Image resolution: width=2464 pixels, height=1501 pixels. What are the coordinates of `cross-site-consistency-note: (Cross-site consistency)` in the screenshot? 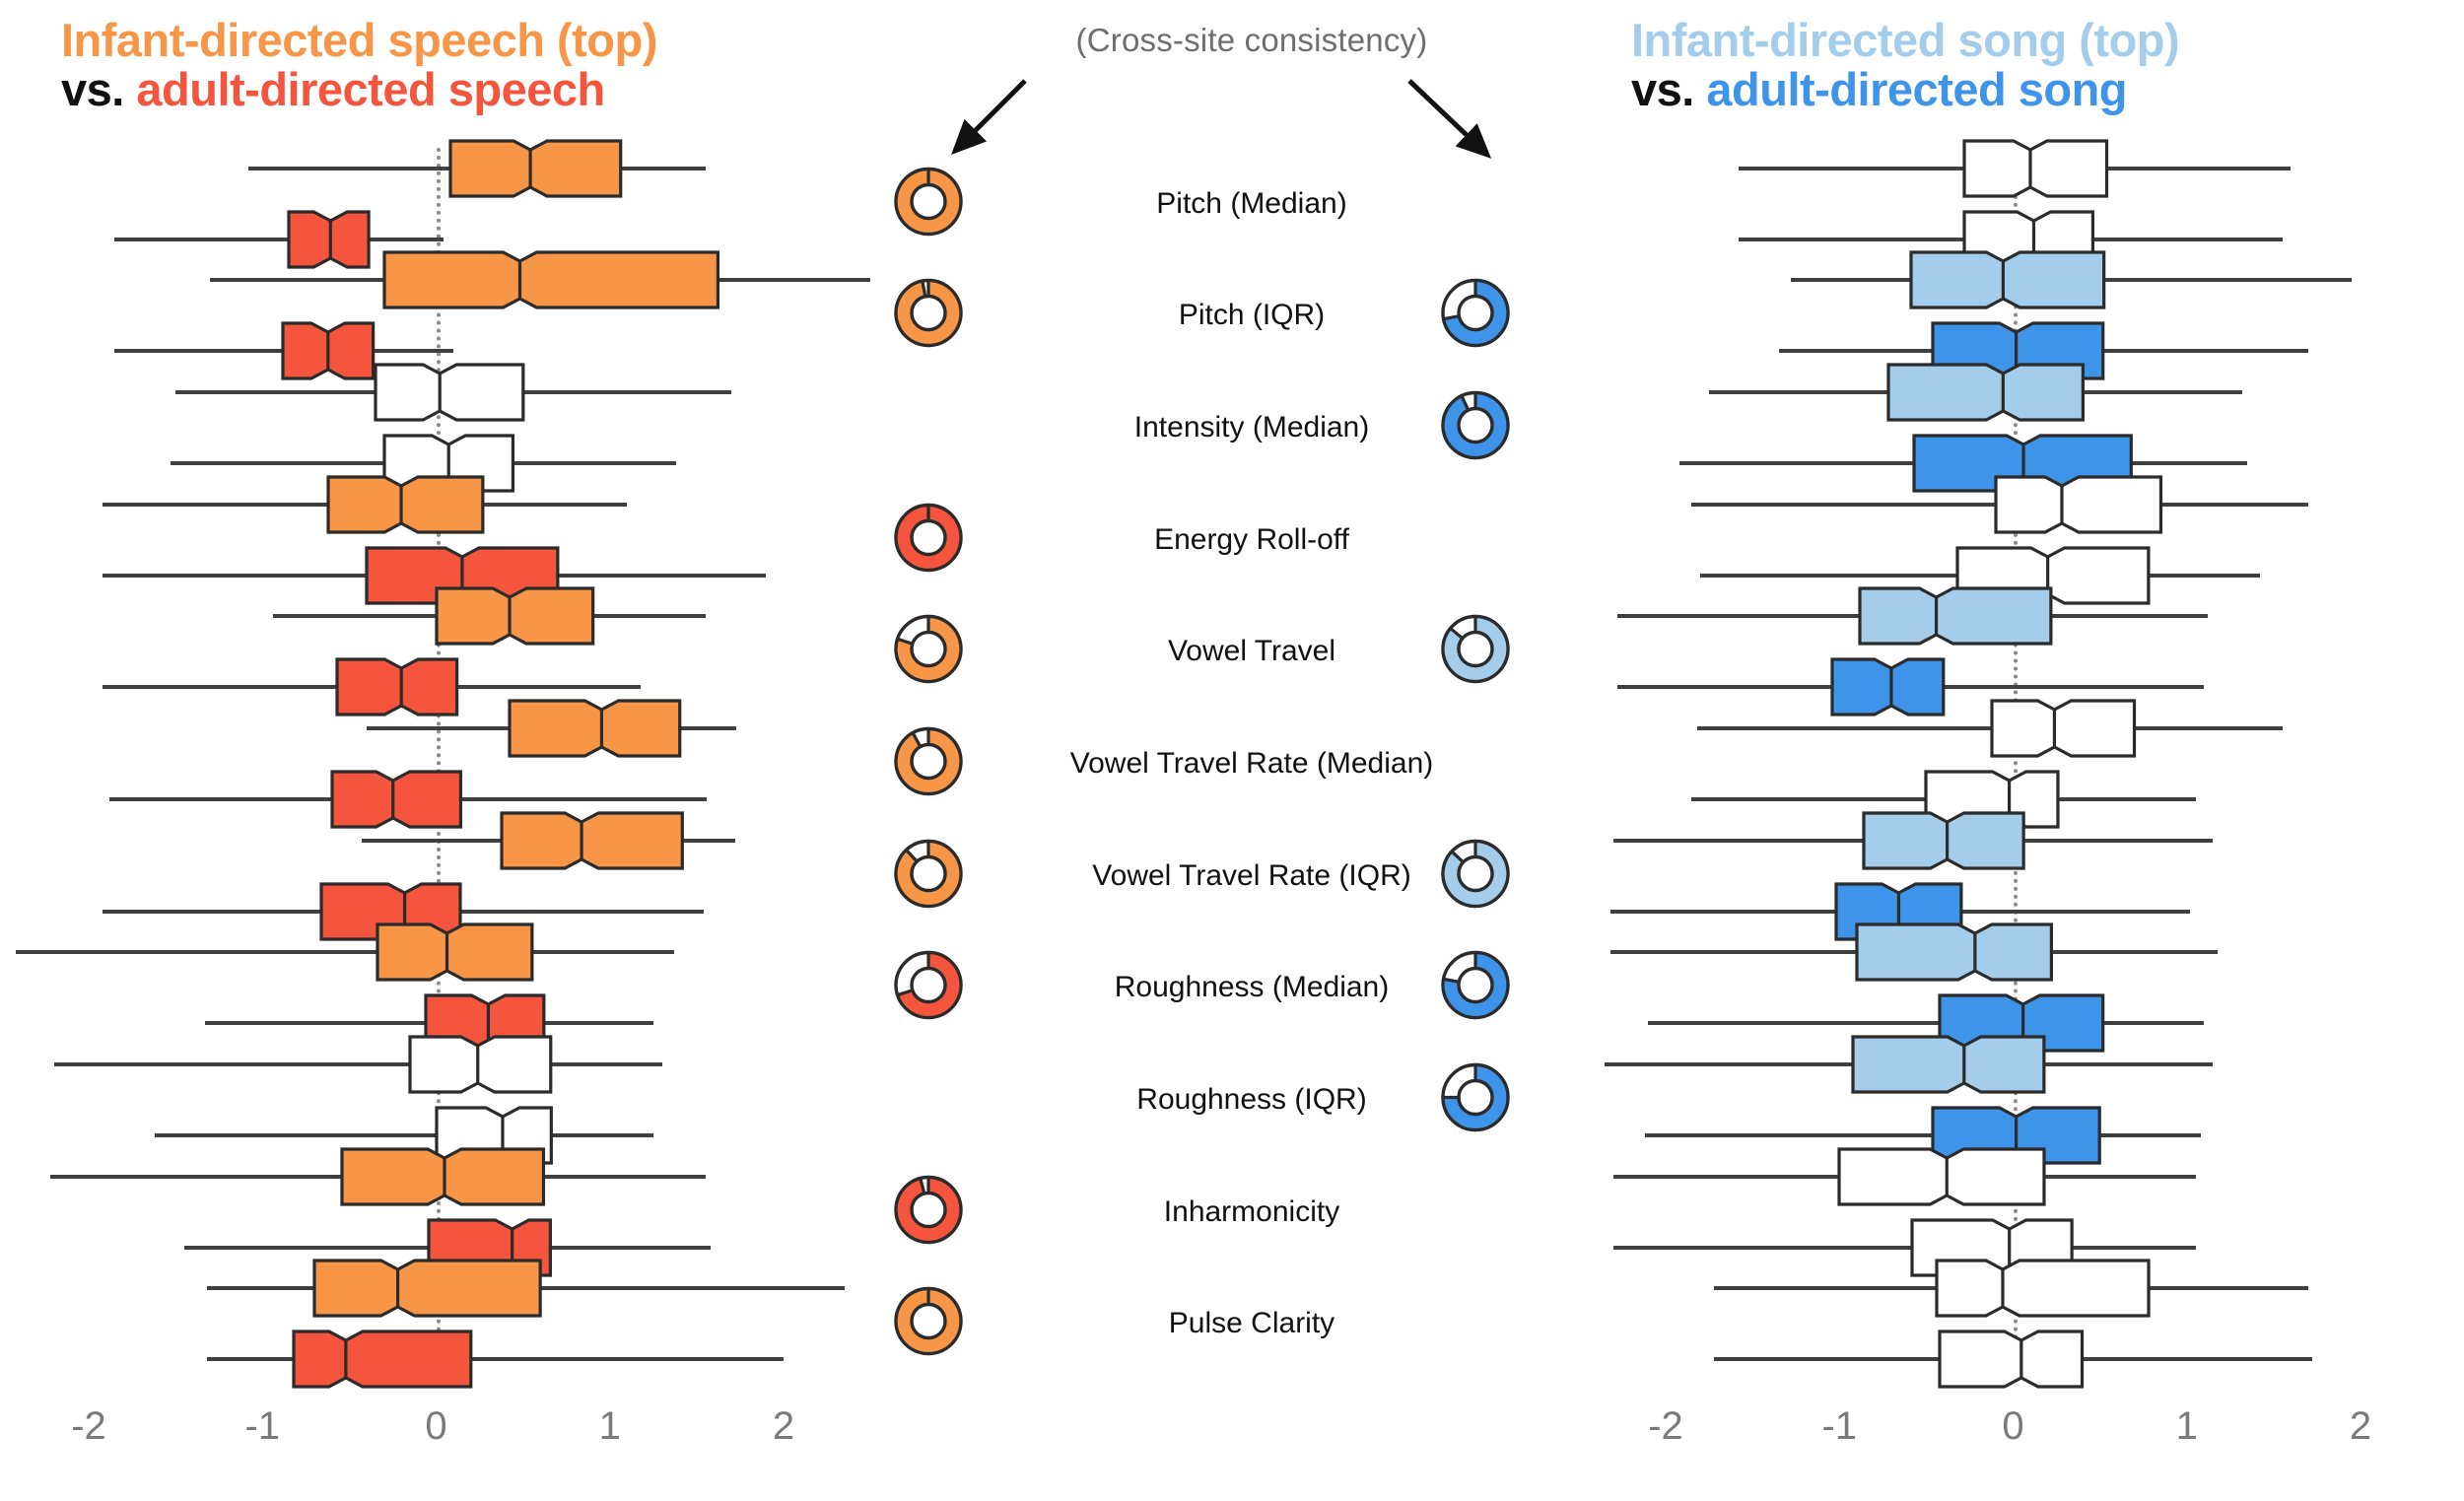 It's located at (1251, 40).